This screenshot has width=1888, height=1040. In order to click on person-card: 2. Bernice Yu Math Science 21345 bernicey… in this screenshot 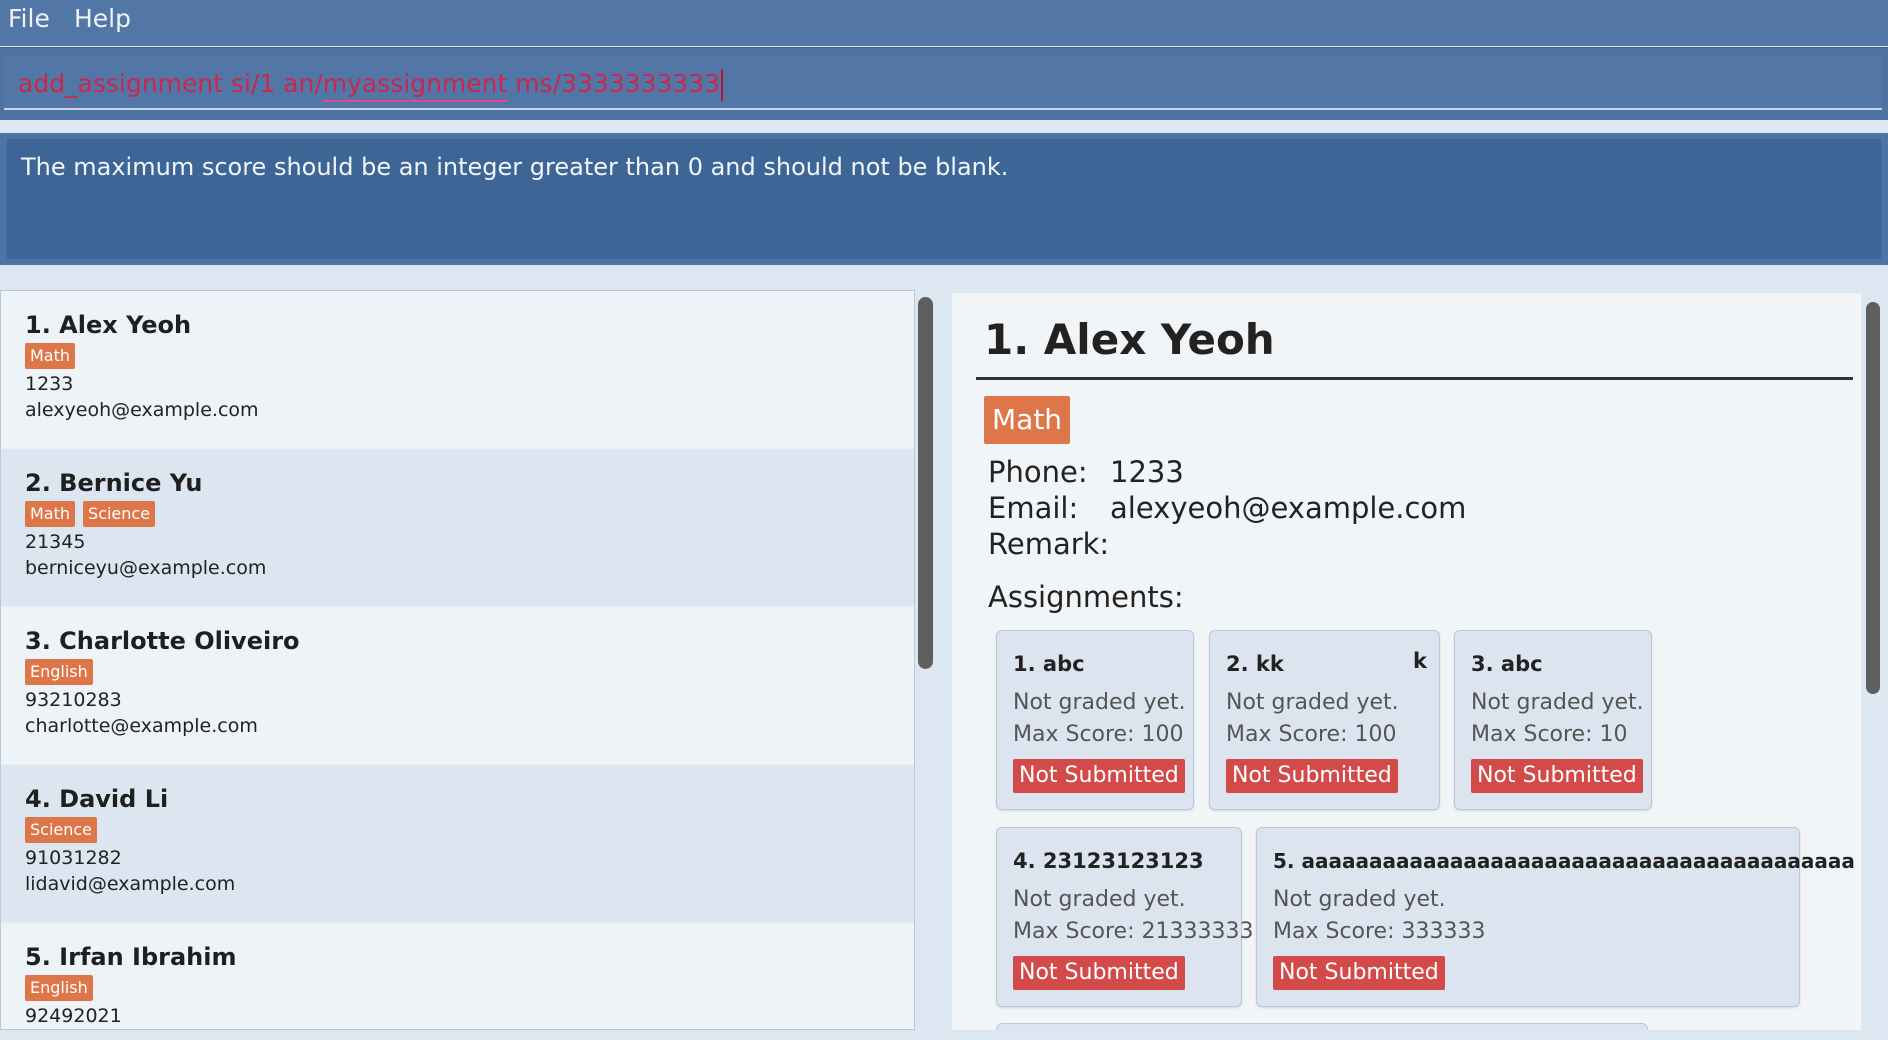, I will do `click(457, 527)`.